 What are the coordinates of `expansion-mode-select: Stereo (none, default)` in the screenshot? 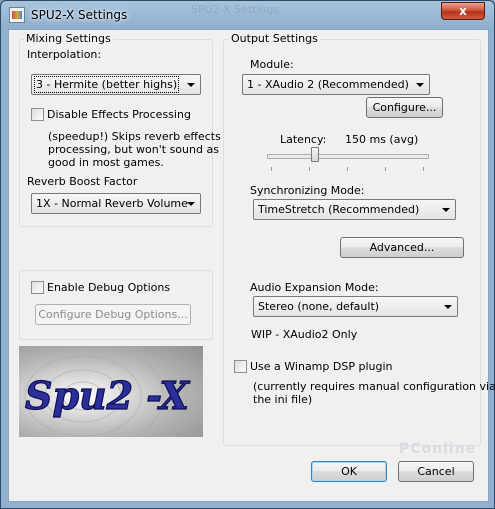 It's located at (355, 306).